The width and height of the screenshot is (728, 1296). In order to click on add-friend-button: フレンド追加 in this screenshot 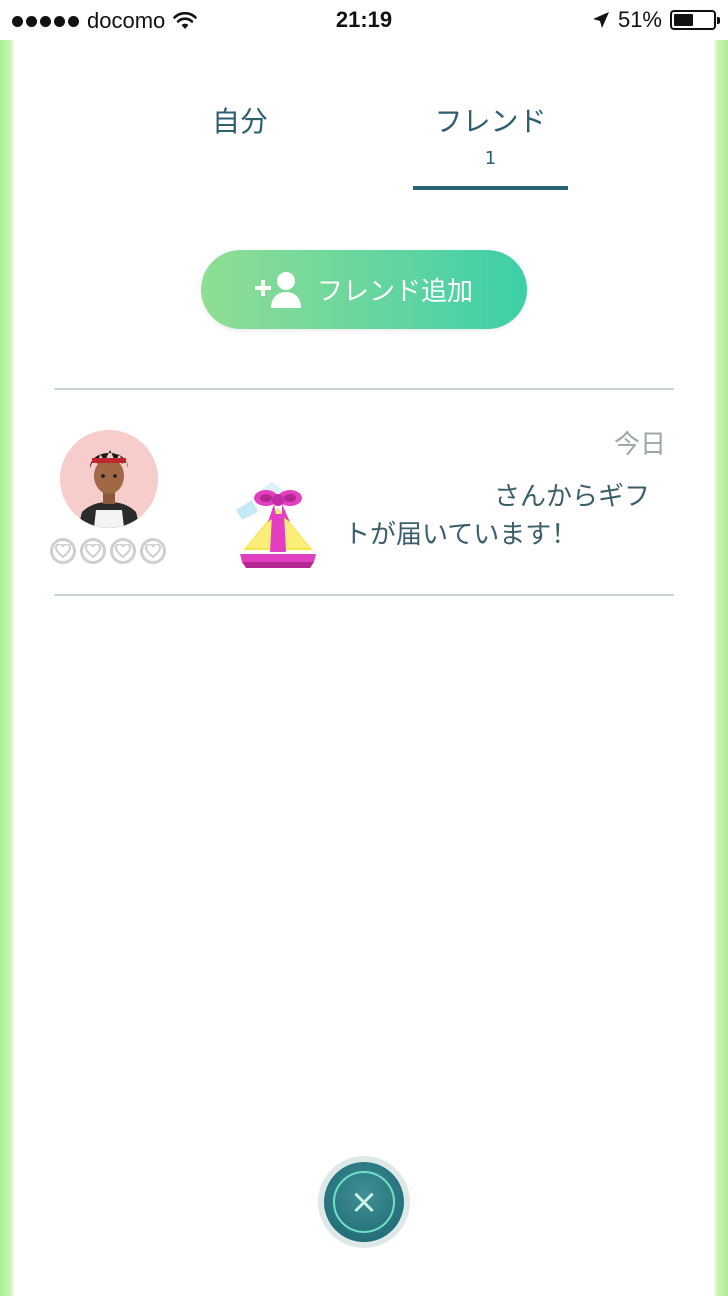, I will do `click(364, 289)`.